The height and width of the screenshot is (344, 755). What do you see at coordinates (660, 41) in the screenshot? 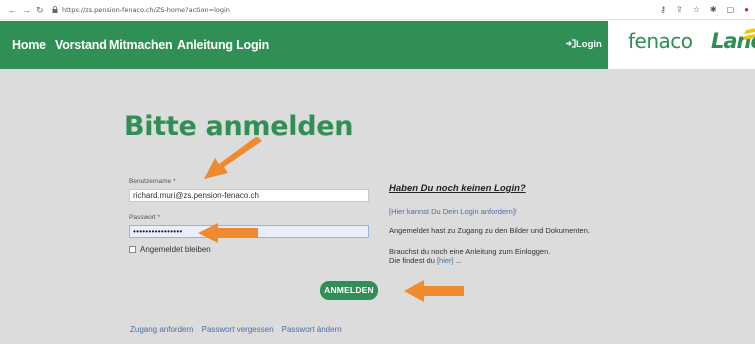
I see `fenaco-logo: fenaco` at bounding box center [660, 41].